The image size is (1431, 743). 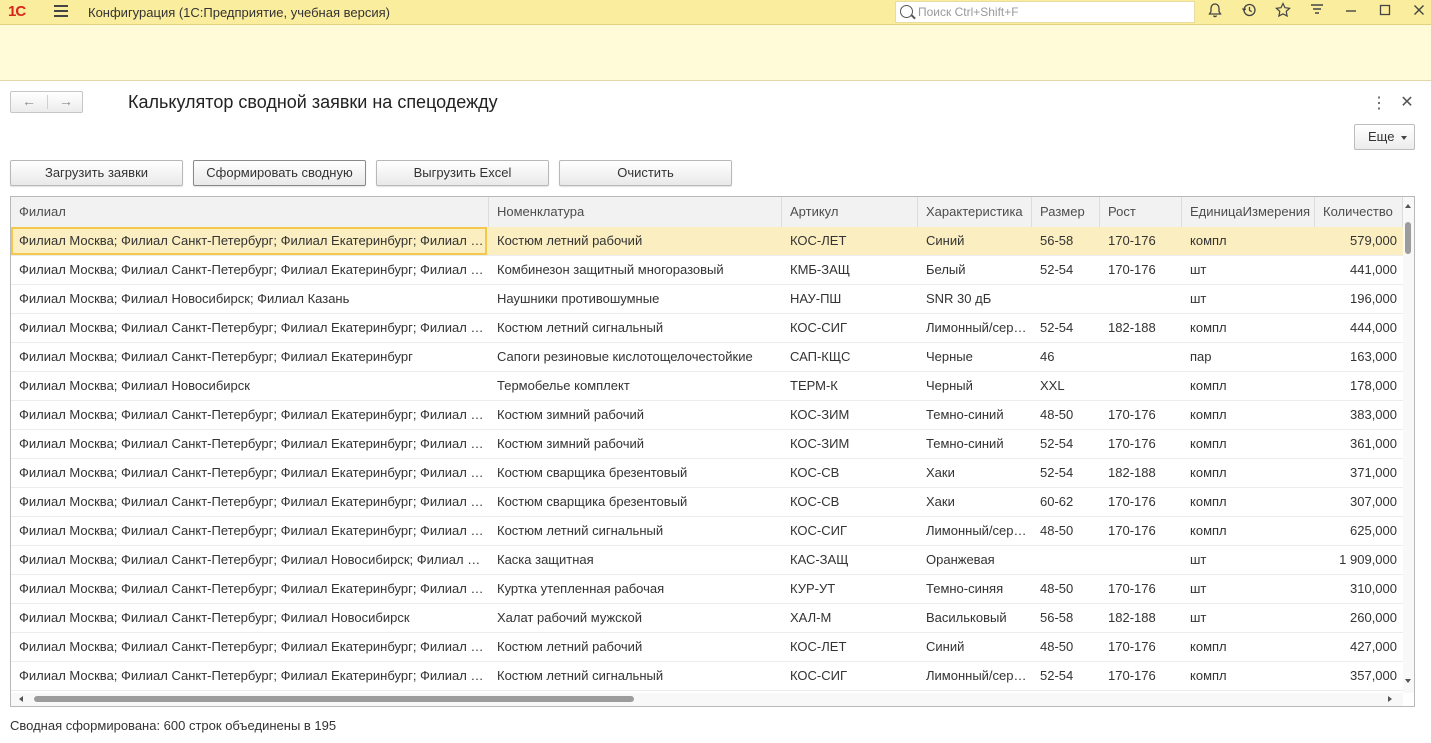 I want to click on cell-quantity: 307,000, so click(x=1359, y=502).